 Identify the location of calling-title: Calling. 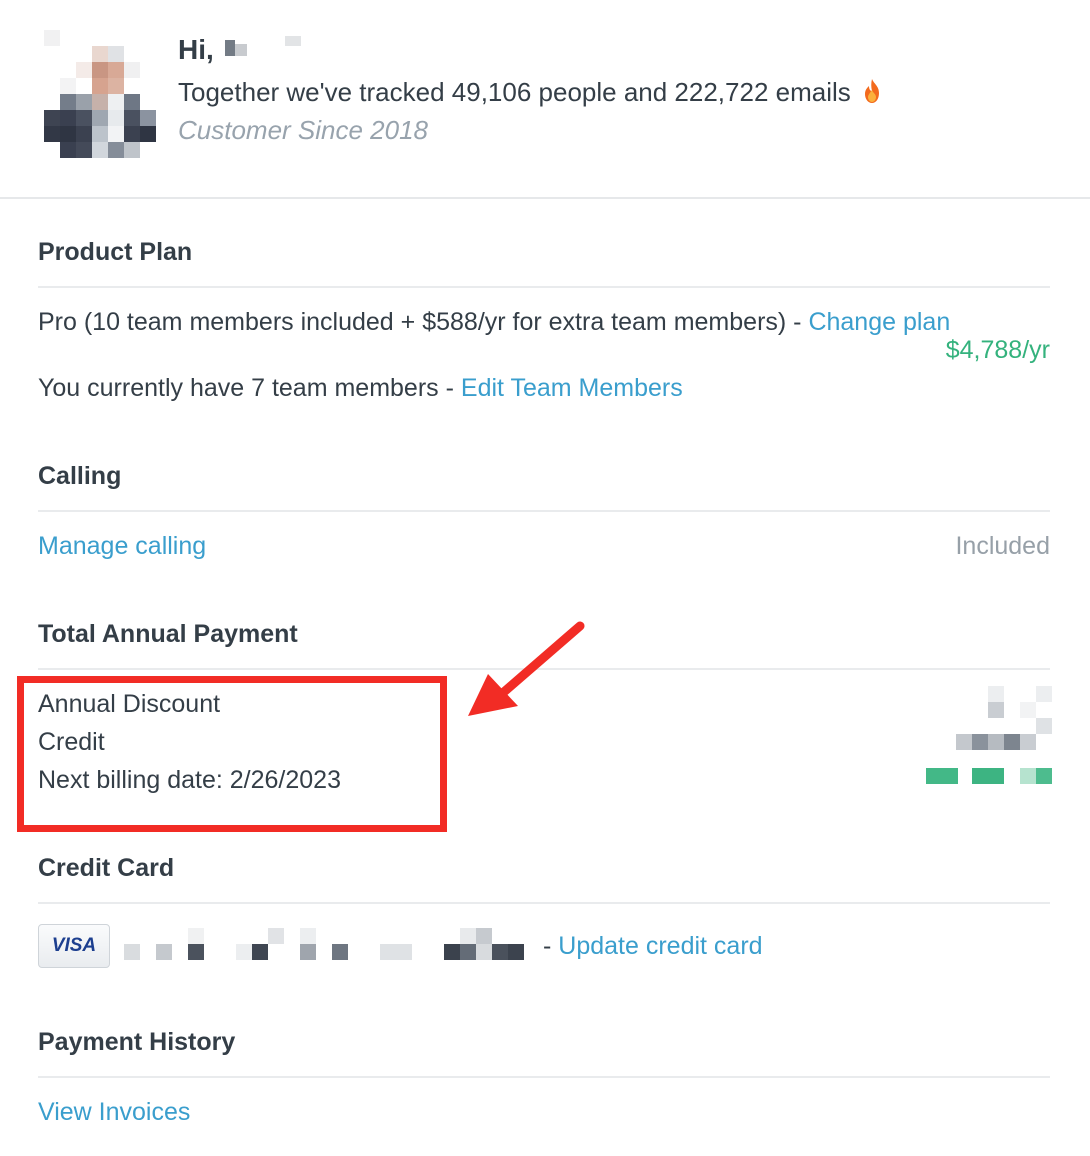
(80, 476).